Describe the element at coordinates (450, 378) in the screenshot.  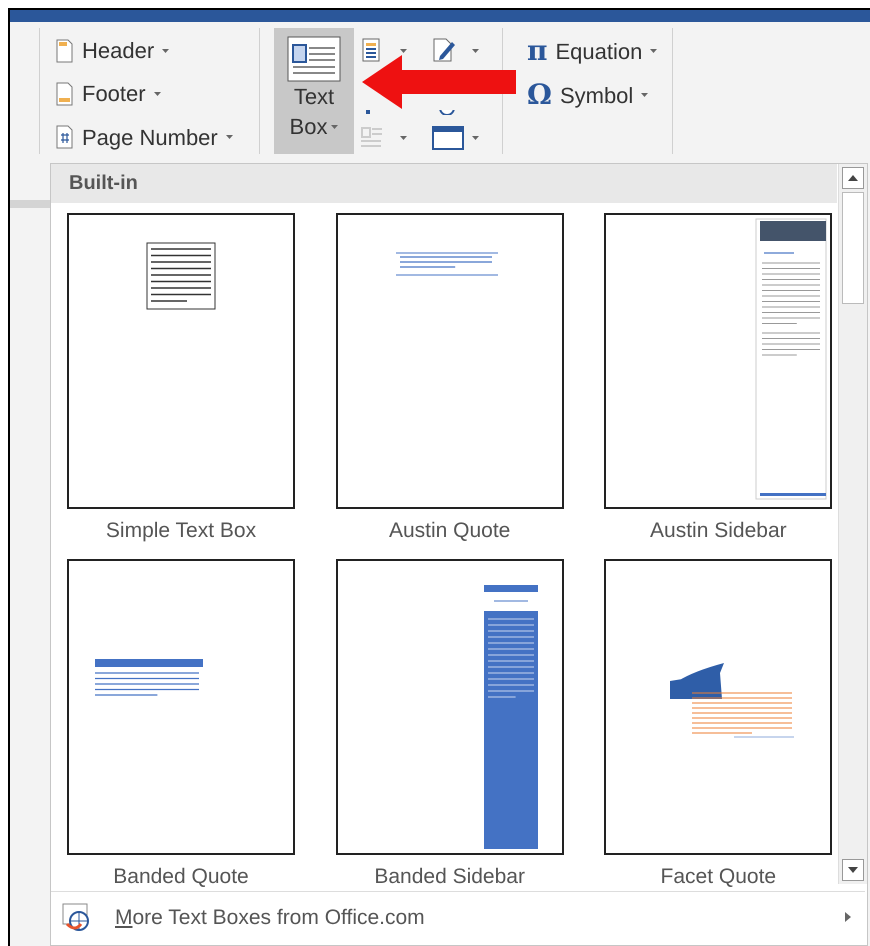
I see `text-box-option: Austin Quote` at that location.